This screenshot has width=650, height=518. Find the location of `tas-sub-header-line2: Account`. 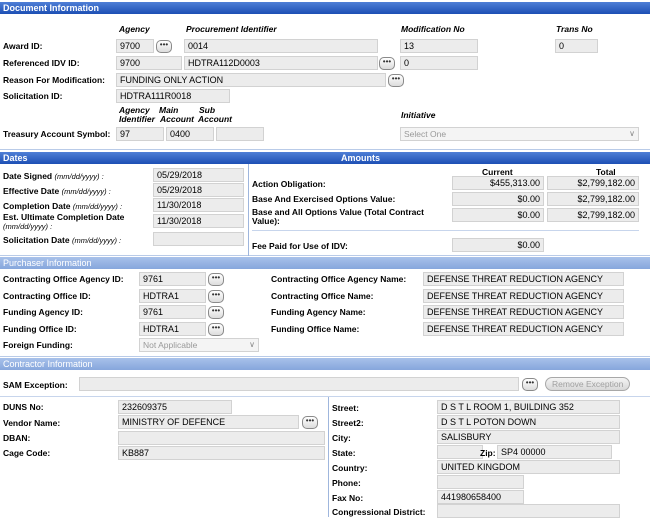

tas-sub-header-line2: Account is located at coordinates (215, 119).